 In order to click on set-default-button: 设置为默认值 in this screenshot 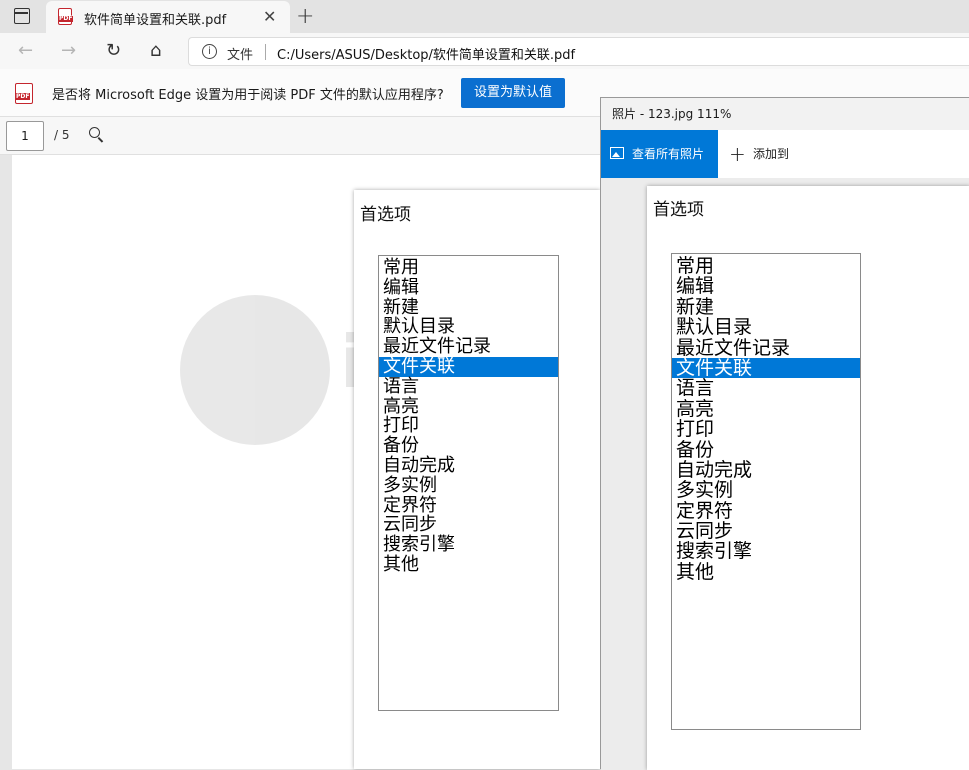, I will do `click(513, 93)`.